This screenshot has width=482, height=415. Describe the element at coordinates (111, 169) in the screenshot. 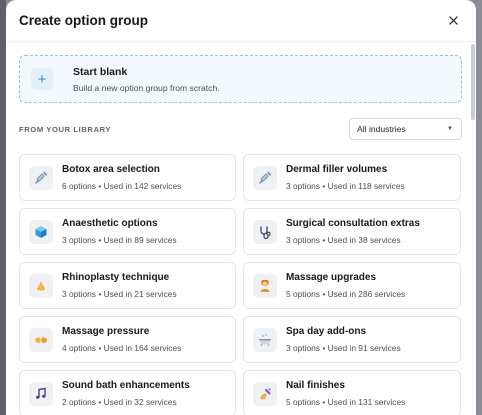

I see `card-title: Botox area selection` at that location.